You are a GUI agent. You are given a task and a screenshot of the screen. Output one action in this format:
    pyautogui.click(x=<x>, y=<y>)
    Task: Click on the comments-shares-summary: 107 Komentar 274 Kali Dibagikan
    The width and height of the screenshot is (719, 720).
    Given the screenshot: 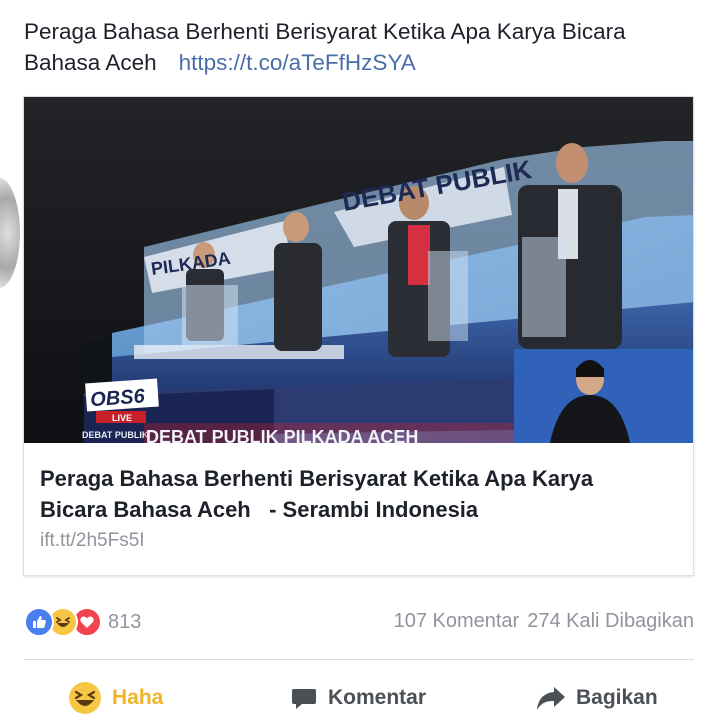 What is the action you would take?
    pyautogui.click(x=544, y=621)
    